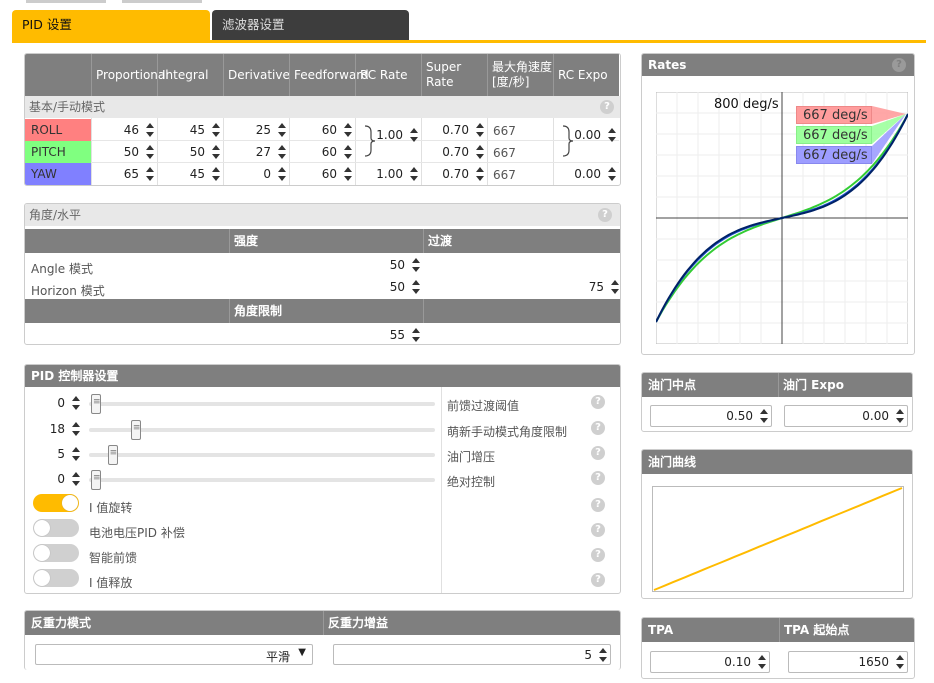 The width and height of the screenshot is (934, 683). Describe the element at coordinates (586, 174) in the screenshot. I see `yaw-rc-expo-input: 0.00` at that location.